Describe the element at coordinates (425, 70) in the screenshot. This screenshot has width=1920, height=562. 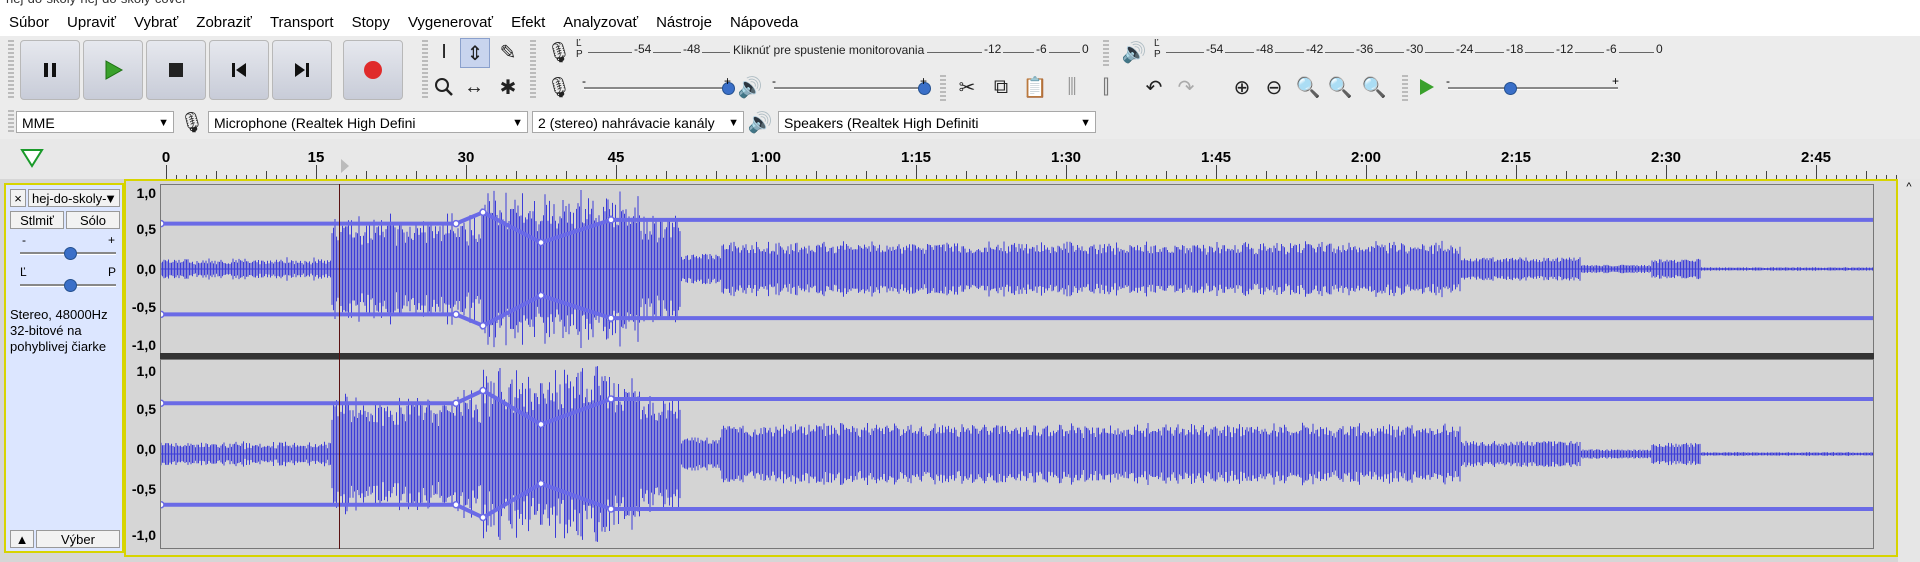
I see `tools-grip` at that location.